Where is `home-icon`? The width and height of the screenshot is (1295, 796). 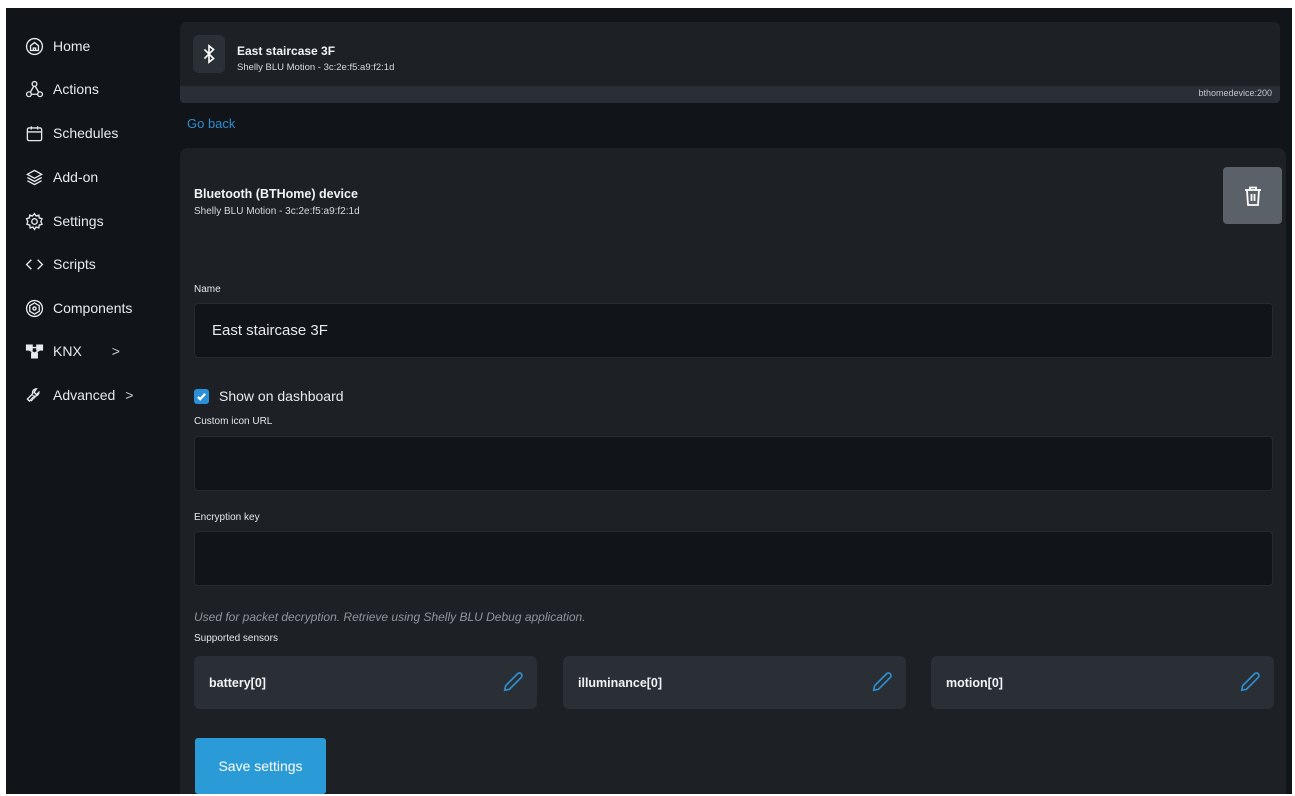 home-icon is located at coordinates (34, 46).